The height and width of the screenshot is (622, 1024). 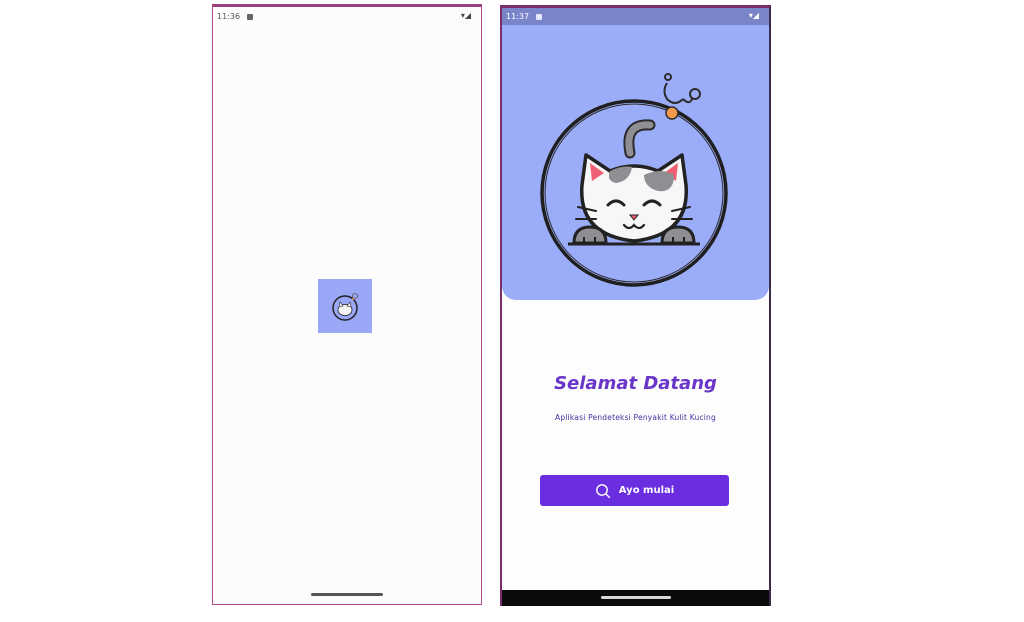 What do you see at coordinates (635, 383) in the screenshot?
I see `welcome-title: Selamat Datang` at bounding box center [635, 383].